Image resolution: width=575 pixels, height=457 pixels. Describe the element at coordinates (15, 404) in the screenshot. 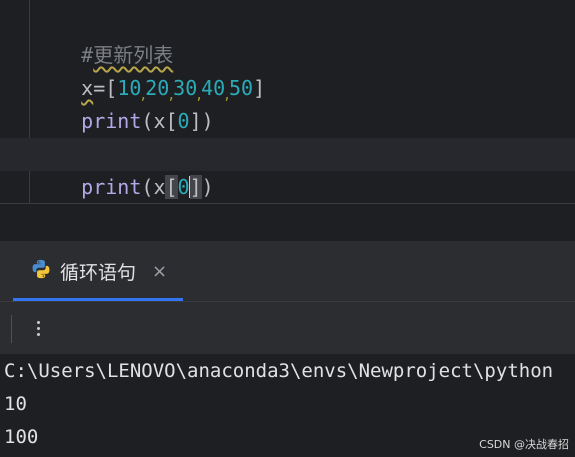

I see `console-line: 10` at that location.